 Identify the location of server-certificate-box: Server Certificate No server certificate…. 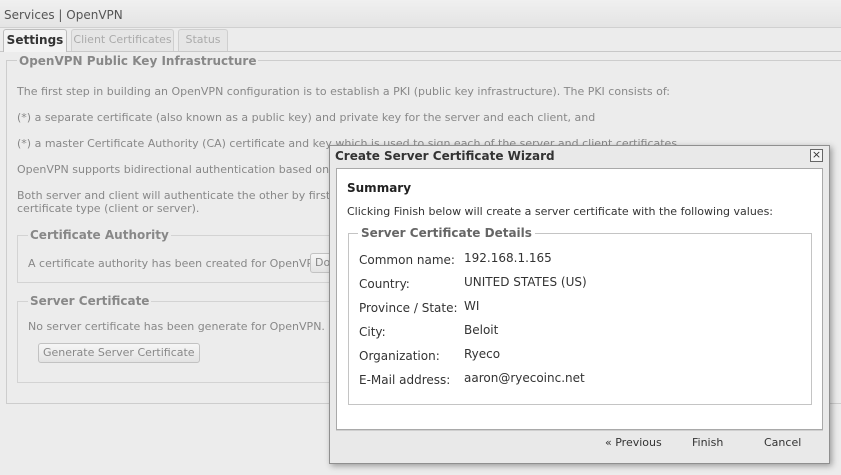
(196, 338).